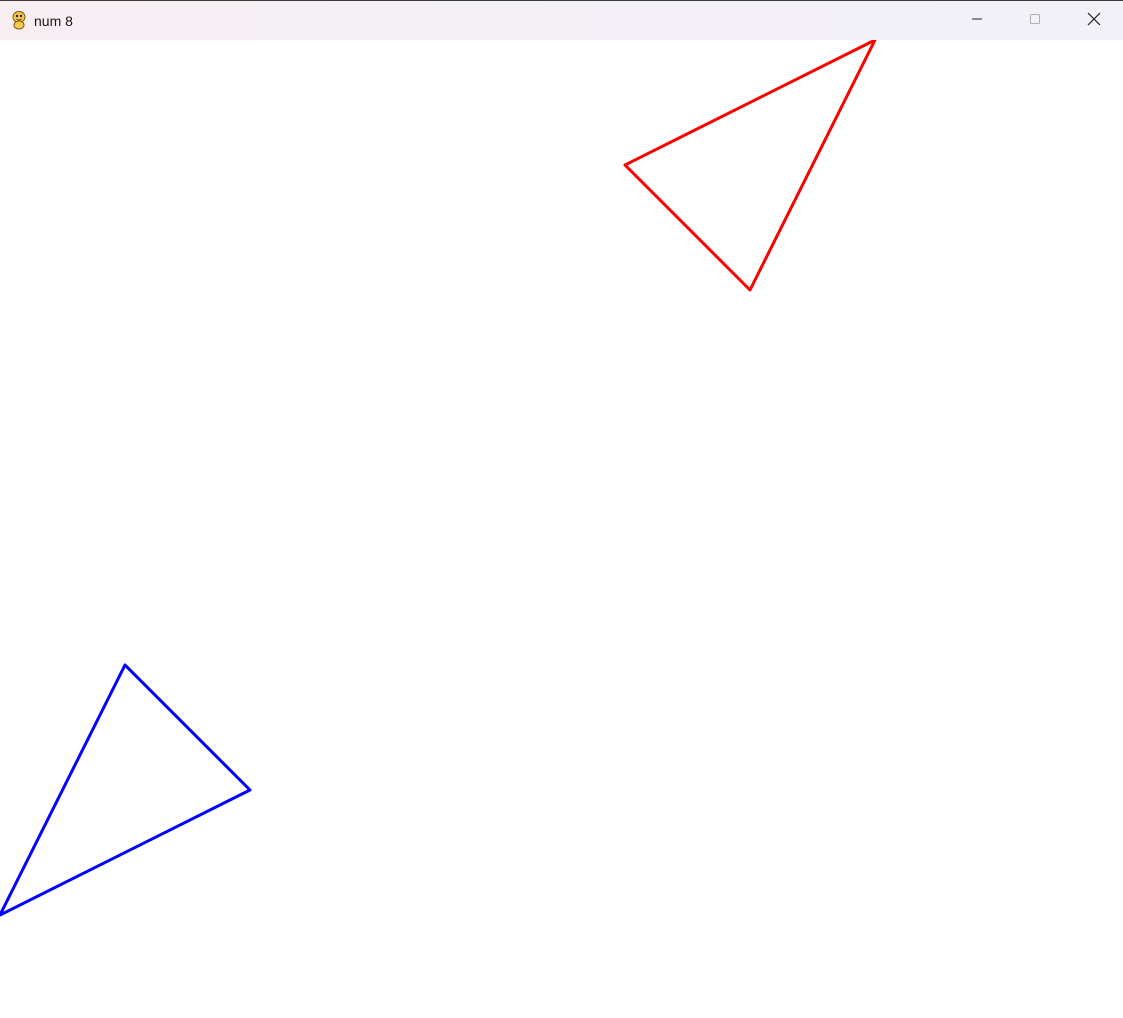 Image resolution: width=1123 pixels, height=1018 pixels. I want to click on maximize-icon, so click(1035, 21).